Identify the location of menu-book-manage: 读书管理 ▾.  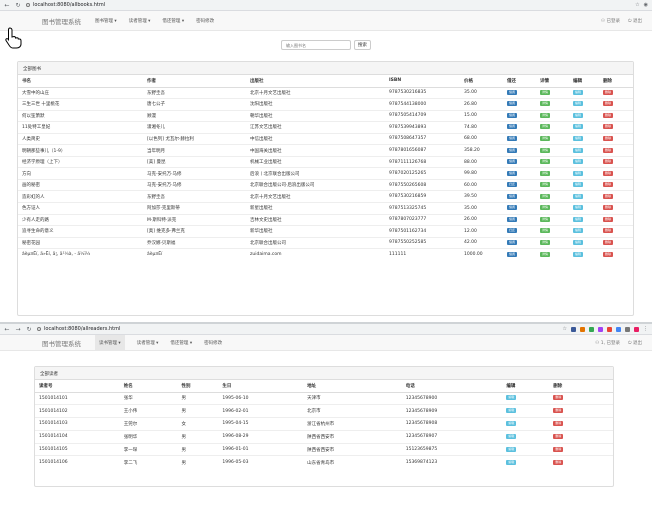
(110, 342).